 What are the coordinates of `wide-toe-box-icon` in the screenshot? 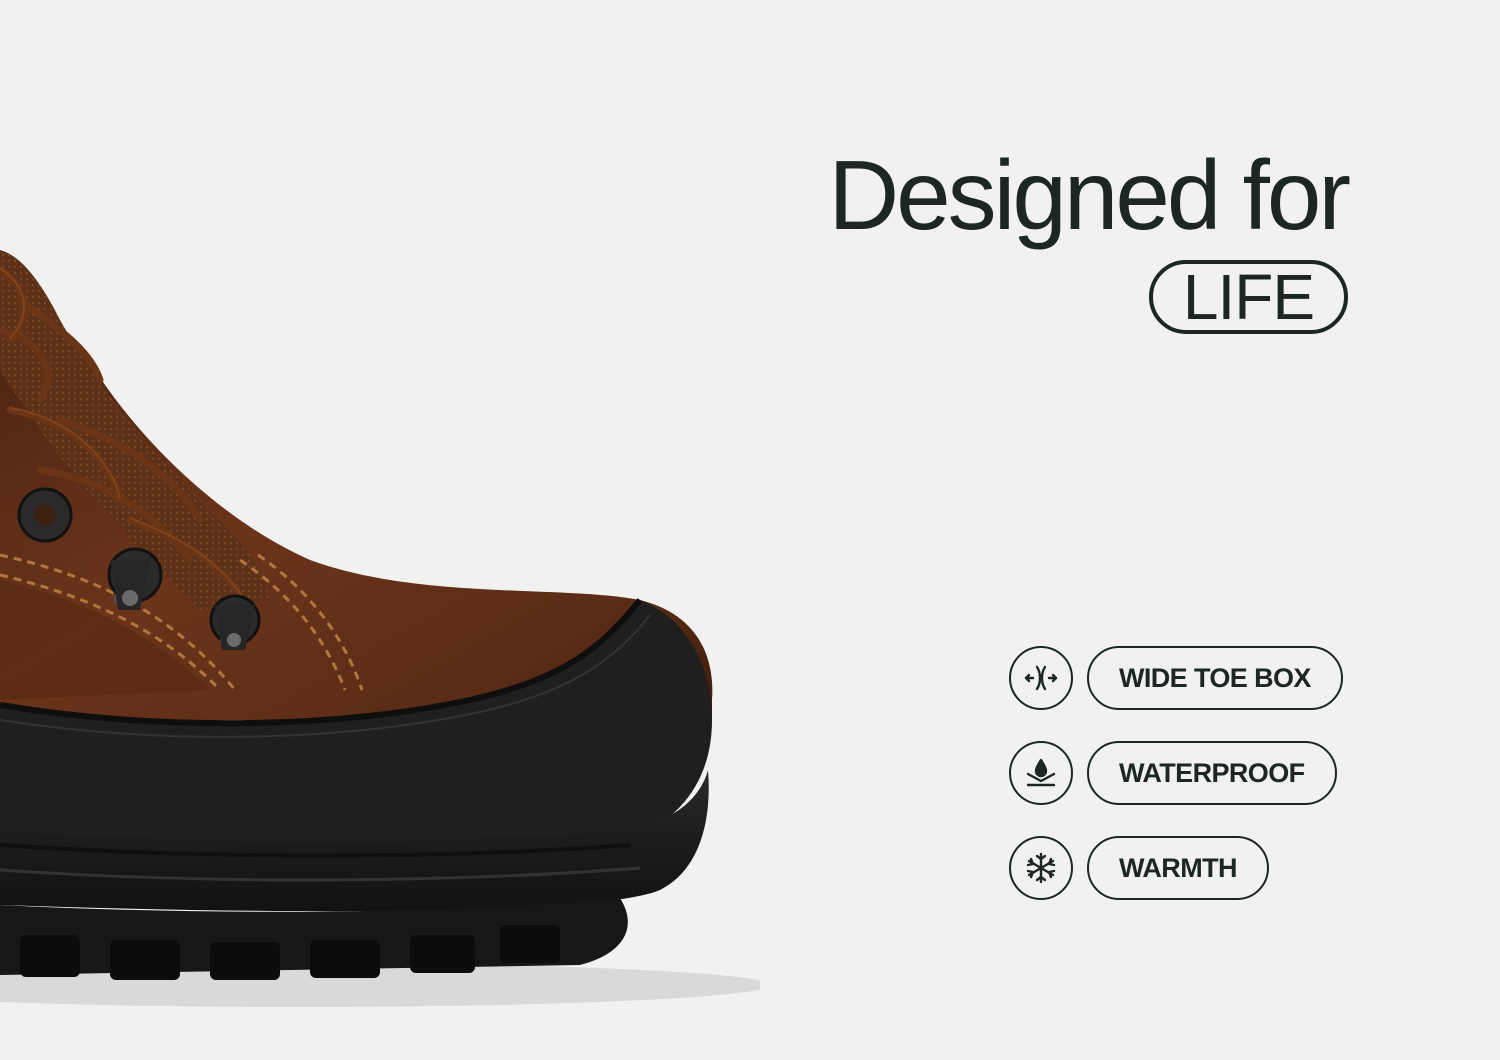 It's located at (1041, 678).